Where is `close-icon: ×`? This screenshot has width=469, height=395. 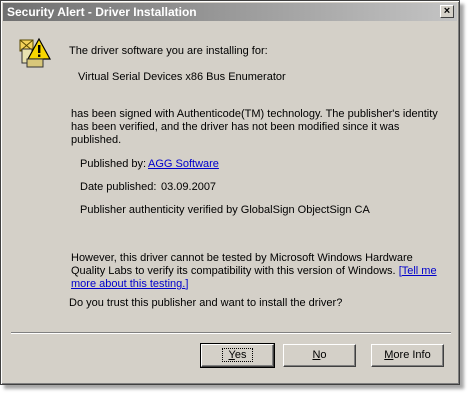
close-icon: × is located at coordinates (447, 11).